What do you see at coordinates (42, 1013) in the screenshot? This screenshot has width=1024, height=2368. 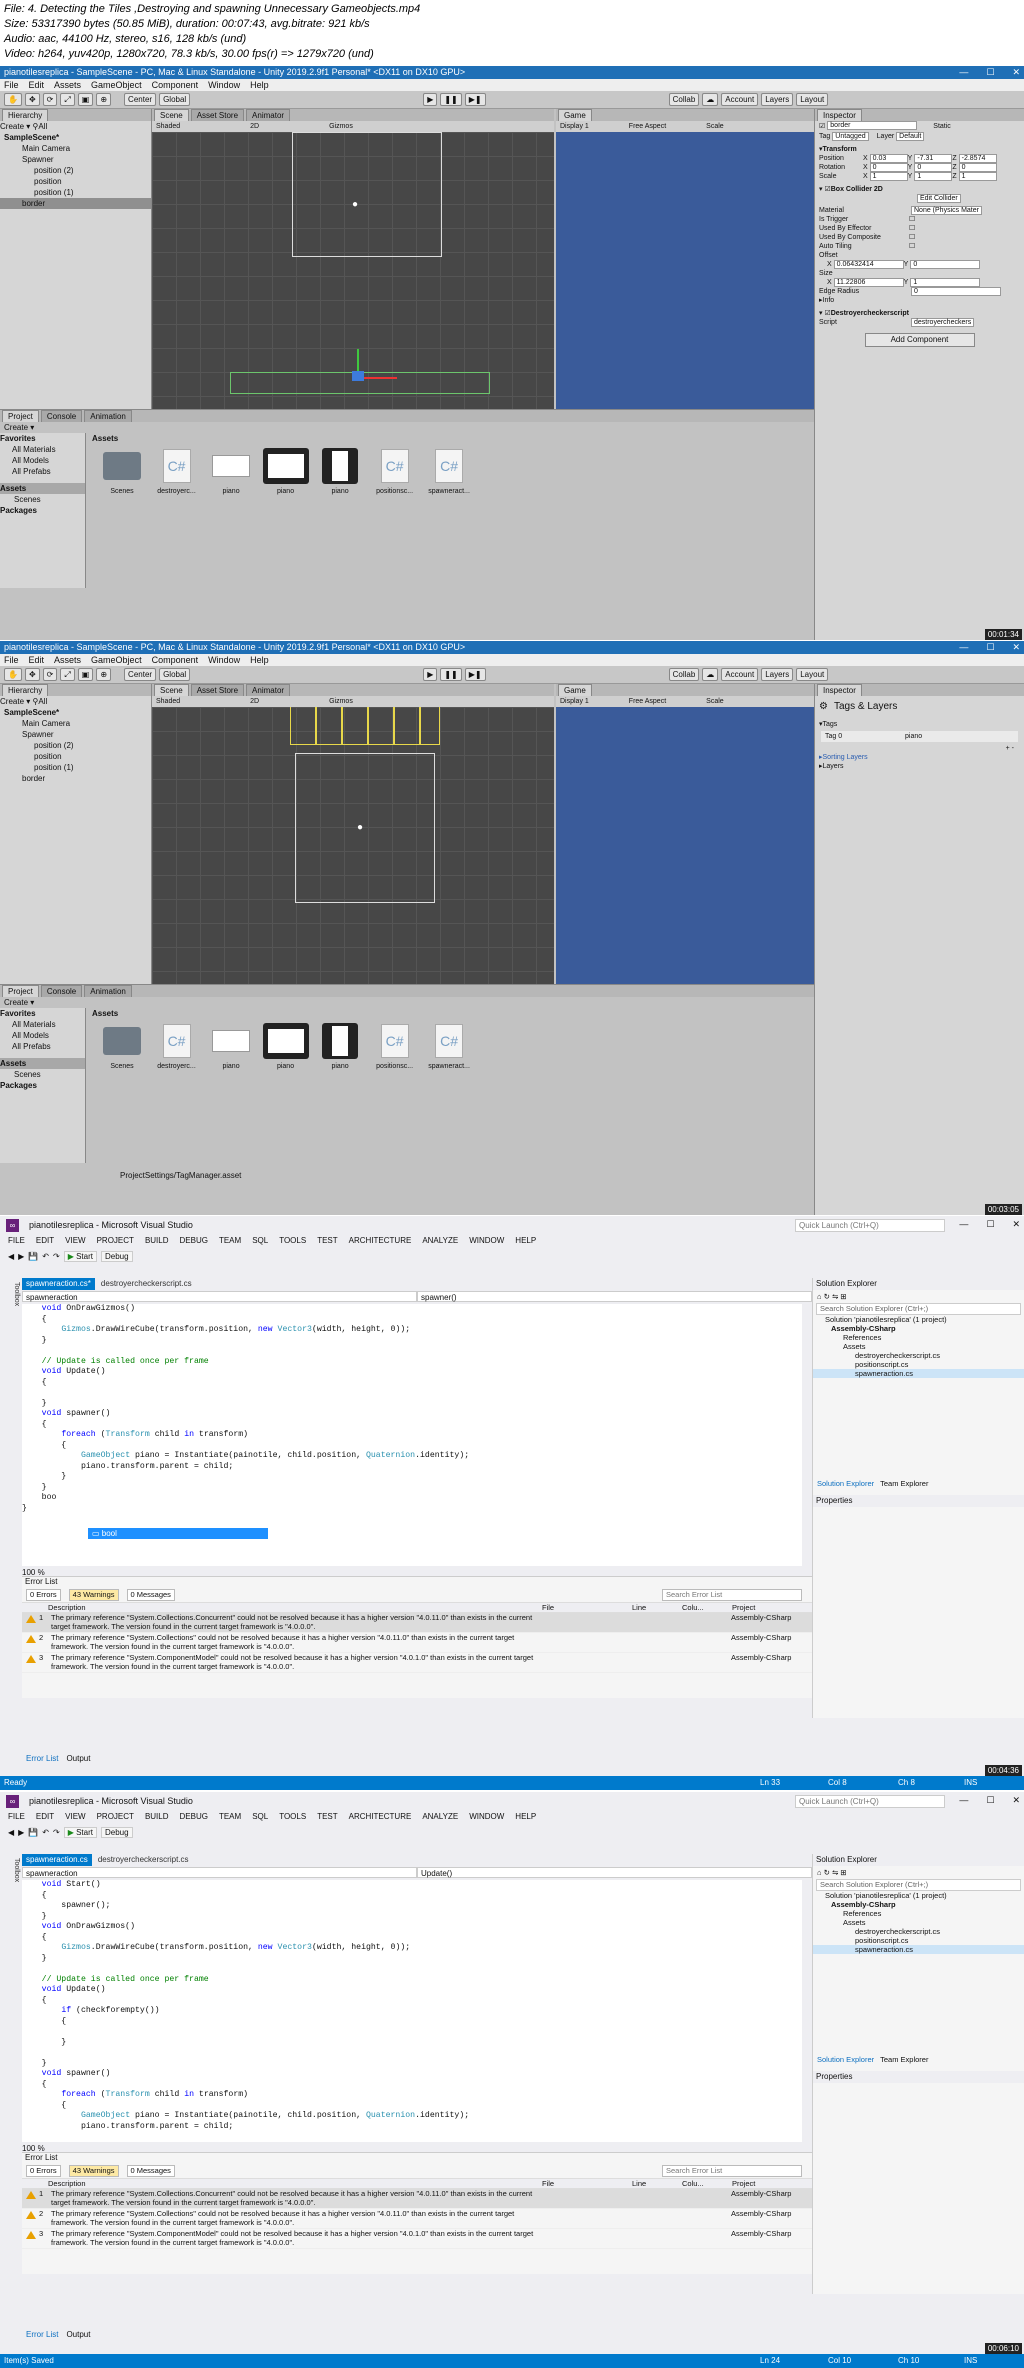 I see `favorites: Favorites` at bounding box center [42, 1013].